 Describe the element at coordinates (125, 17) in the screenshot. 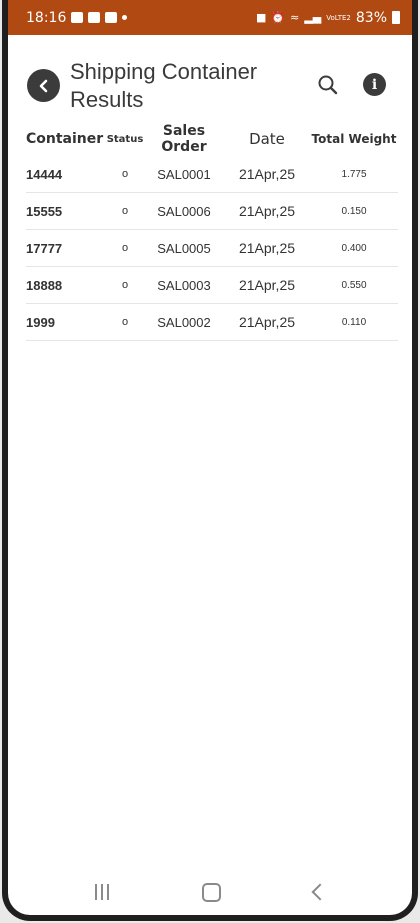

I see `more-notifications-icon` at that location.